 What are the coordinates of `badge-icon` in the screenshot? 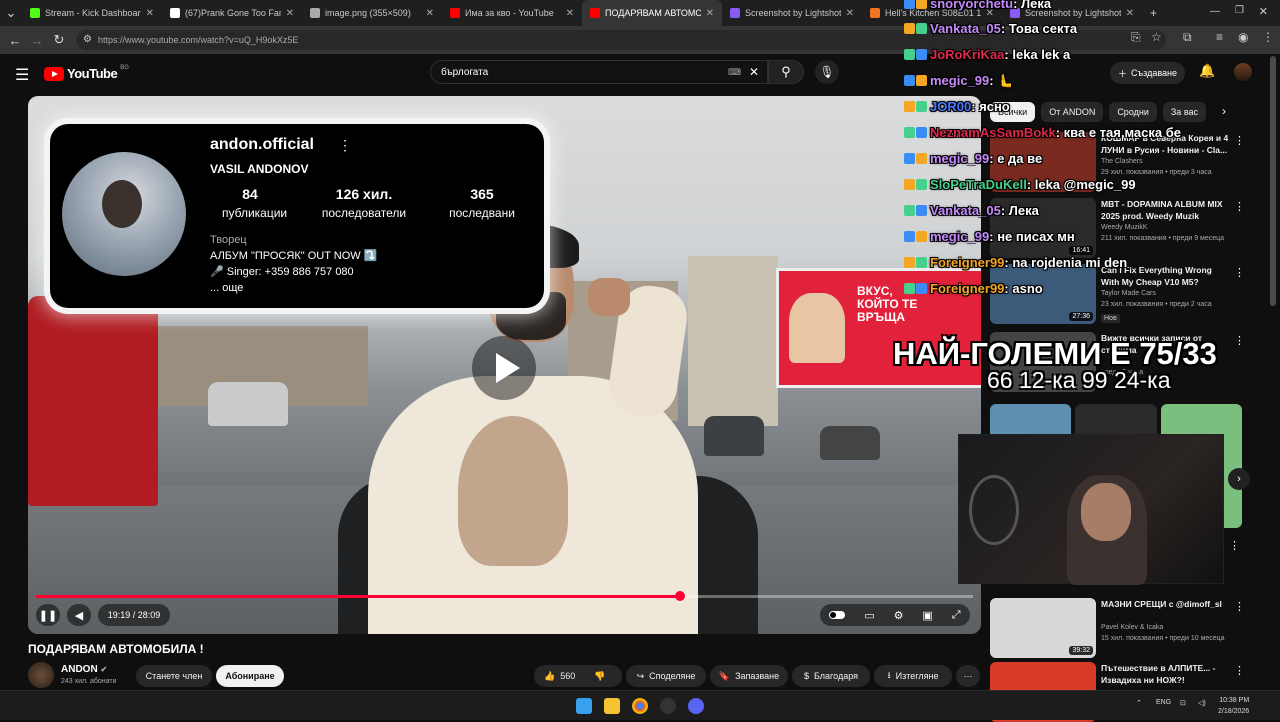 It's located at (921, 158).